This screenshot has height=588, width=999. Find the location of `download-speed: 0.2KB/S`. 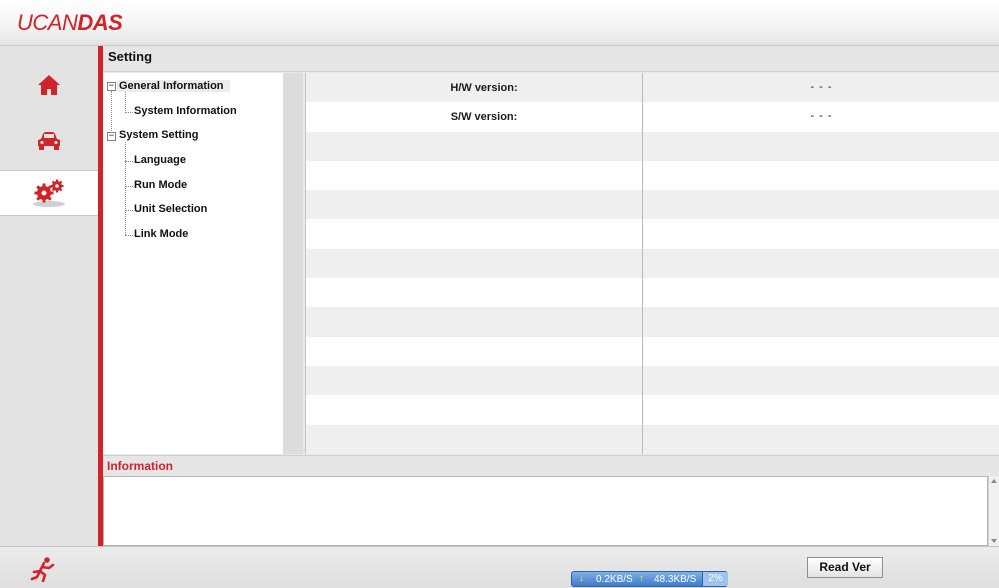

download-speed: 0.2KB/S is located at coordinates (614, 579).